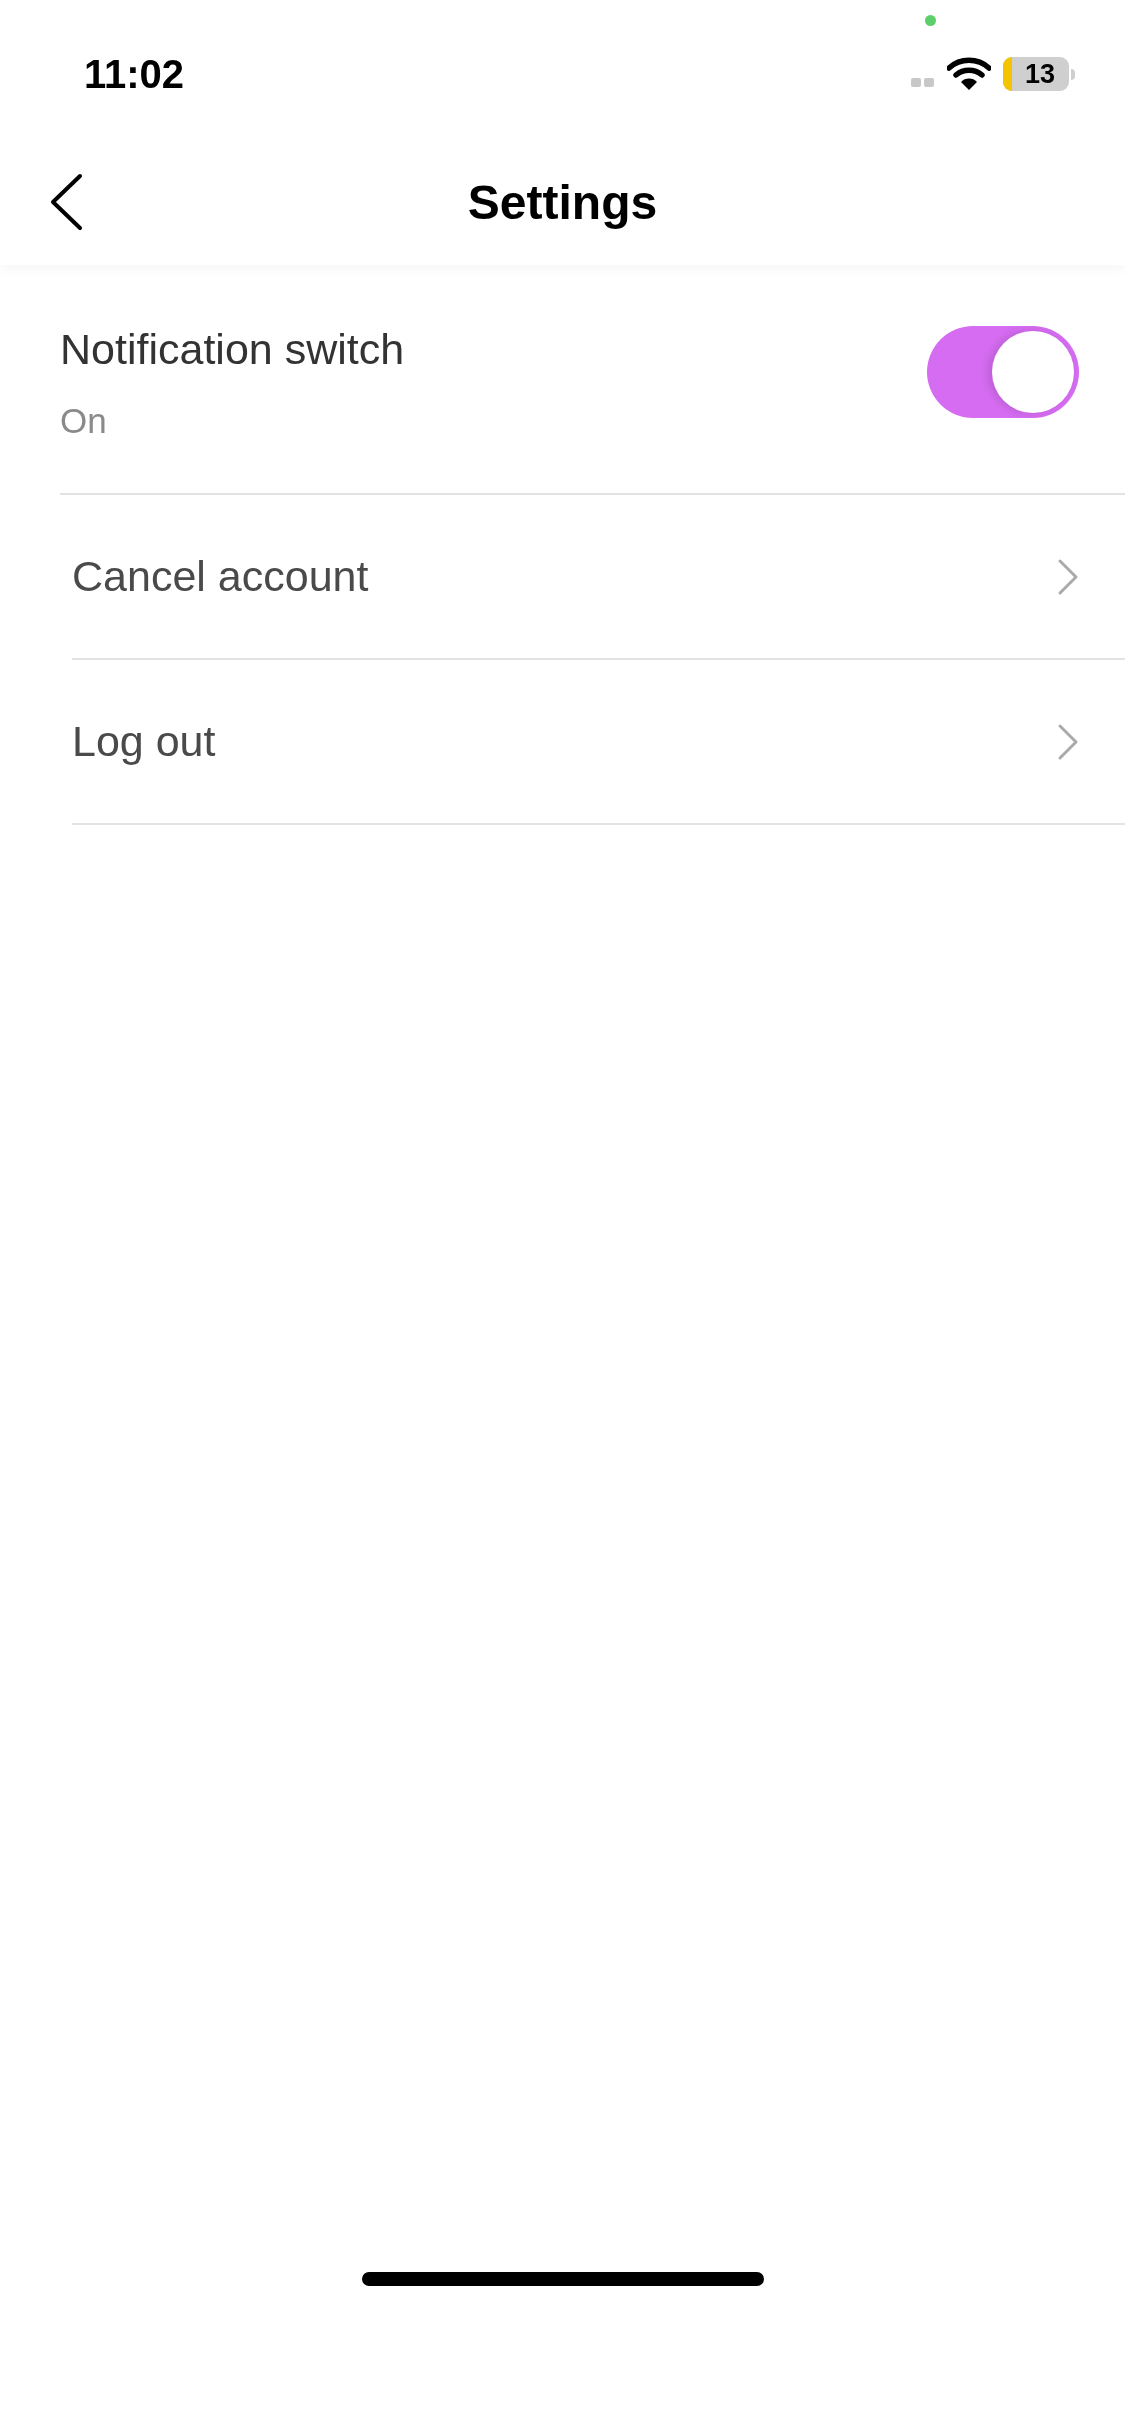 The width and height of the screenshot is (1125, 2436). What do you see at coordinates (598, 577) in the screenshot?
I see `settings-row: Cancel account` at bounding box center [598, 577].